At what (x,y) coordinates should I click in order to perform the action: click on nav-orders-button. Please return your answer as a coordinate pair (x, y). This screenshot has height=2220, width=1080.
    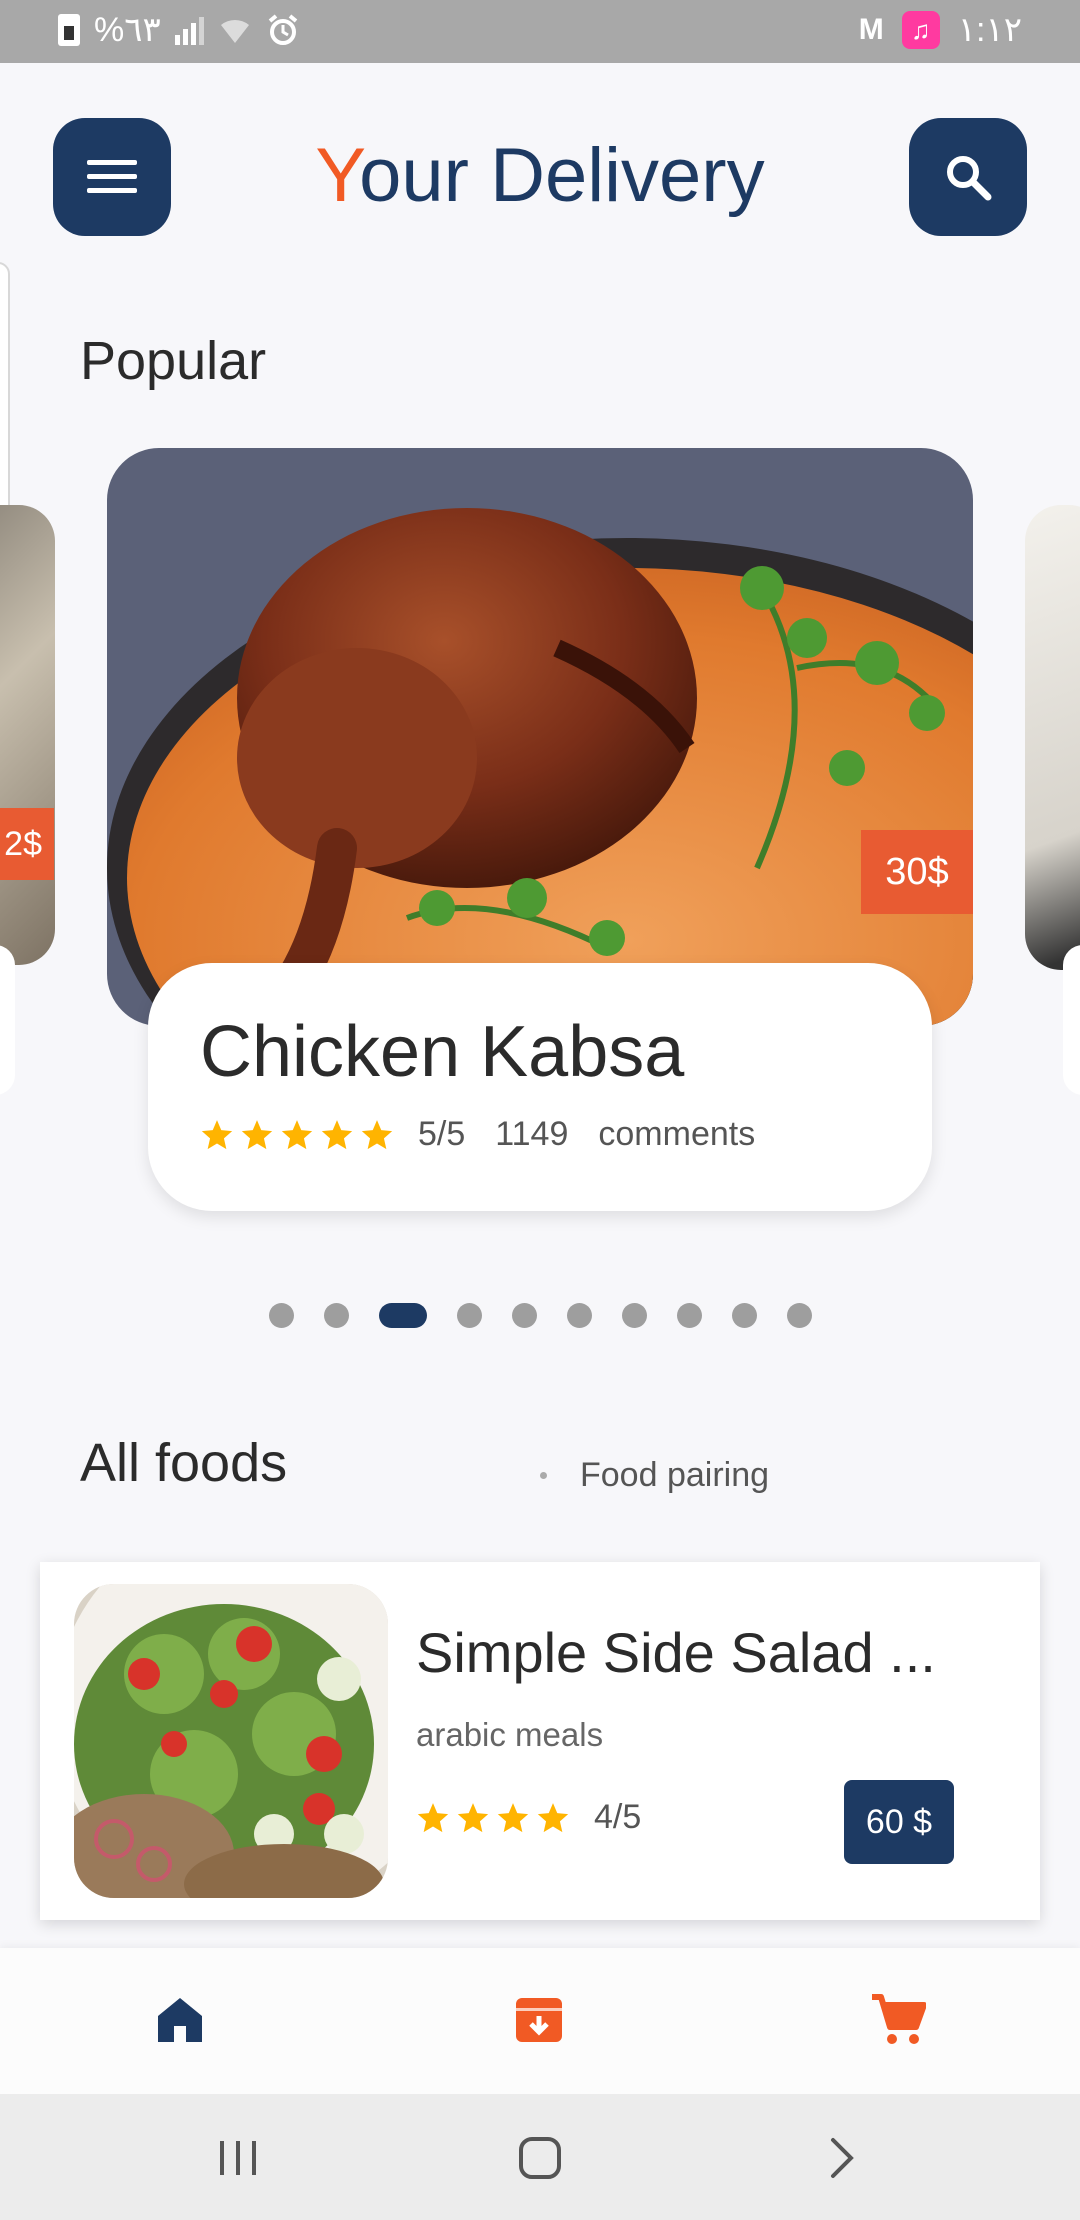
    Looking at the image, I should click on (539, 2020).